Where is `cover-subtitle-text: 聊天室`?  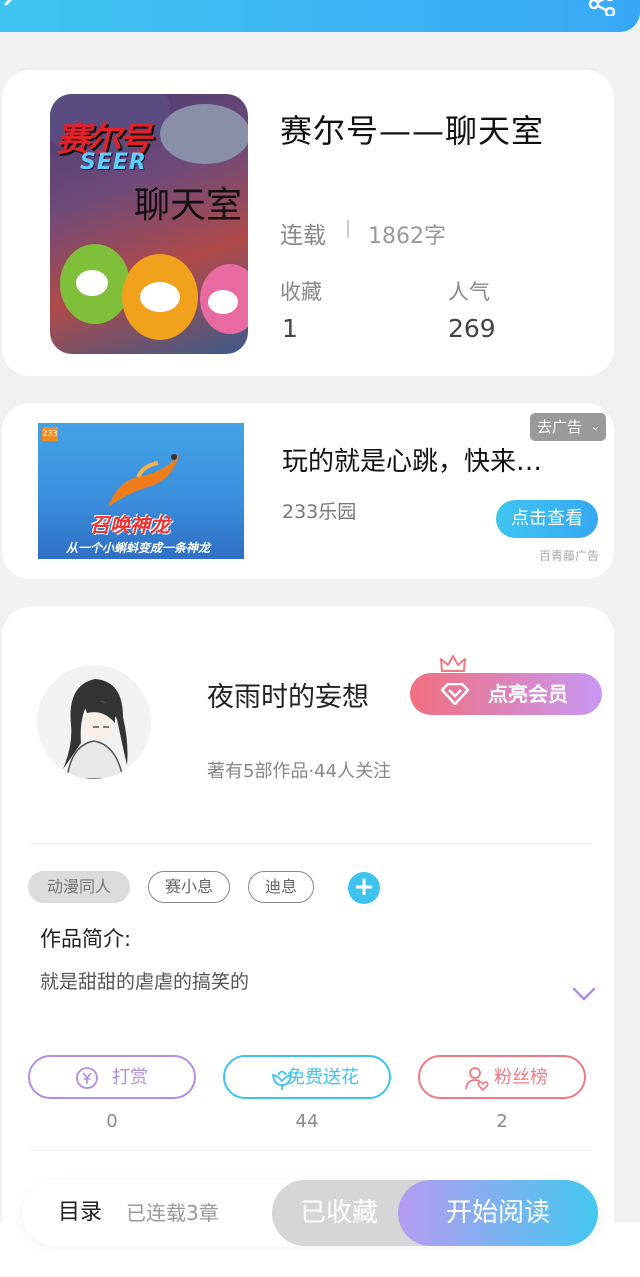
cover-subtitle-text: 聊天室 is located at coordinates (188, 205).